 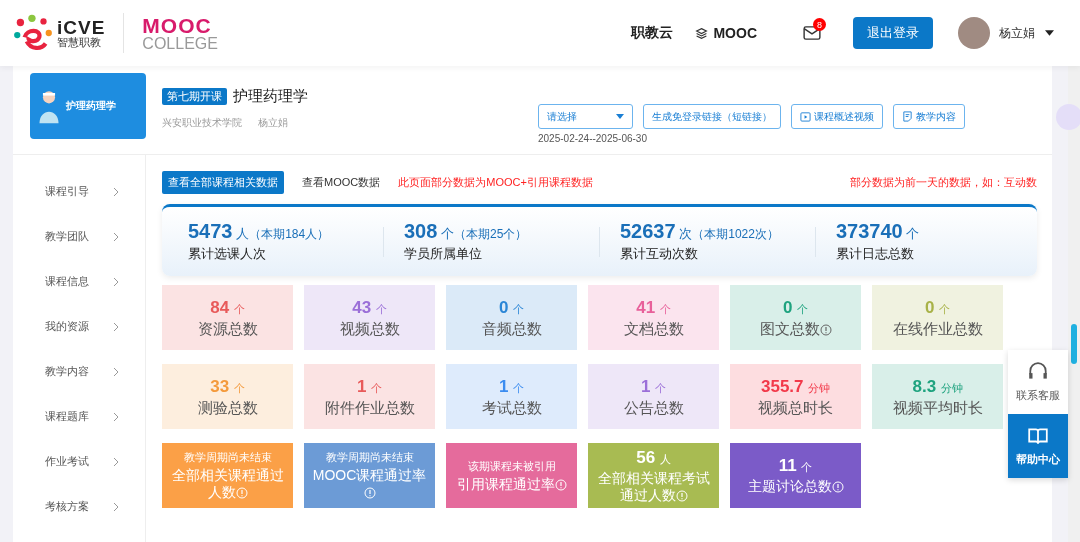 What do you see at coordinates (259, 231) in the screenshot?
I see `stat-value: 5473 人（本期184人）` at bounding box center [259, 231].